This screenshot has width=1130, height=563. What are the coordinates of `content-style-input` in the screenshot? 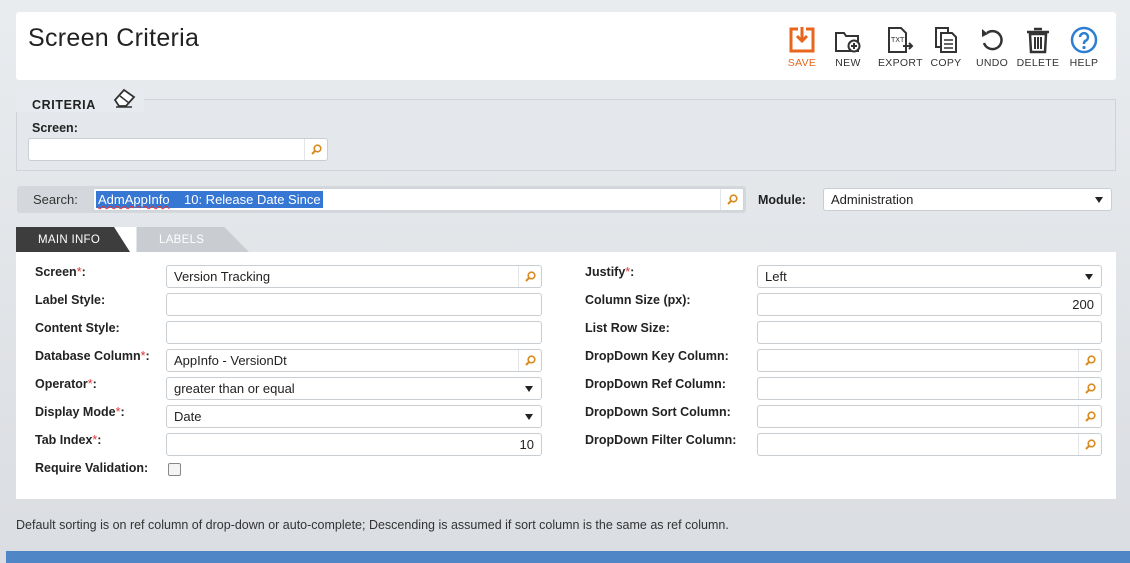 It's located at (354, 332).